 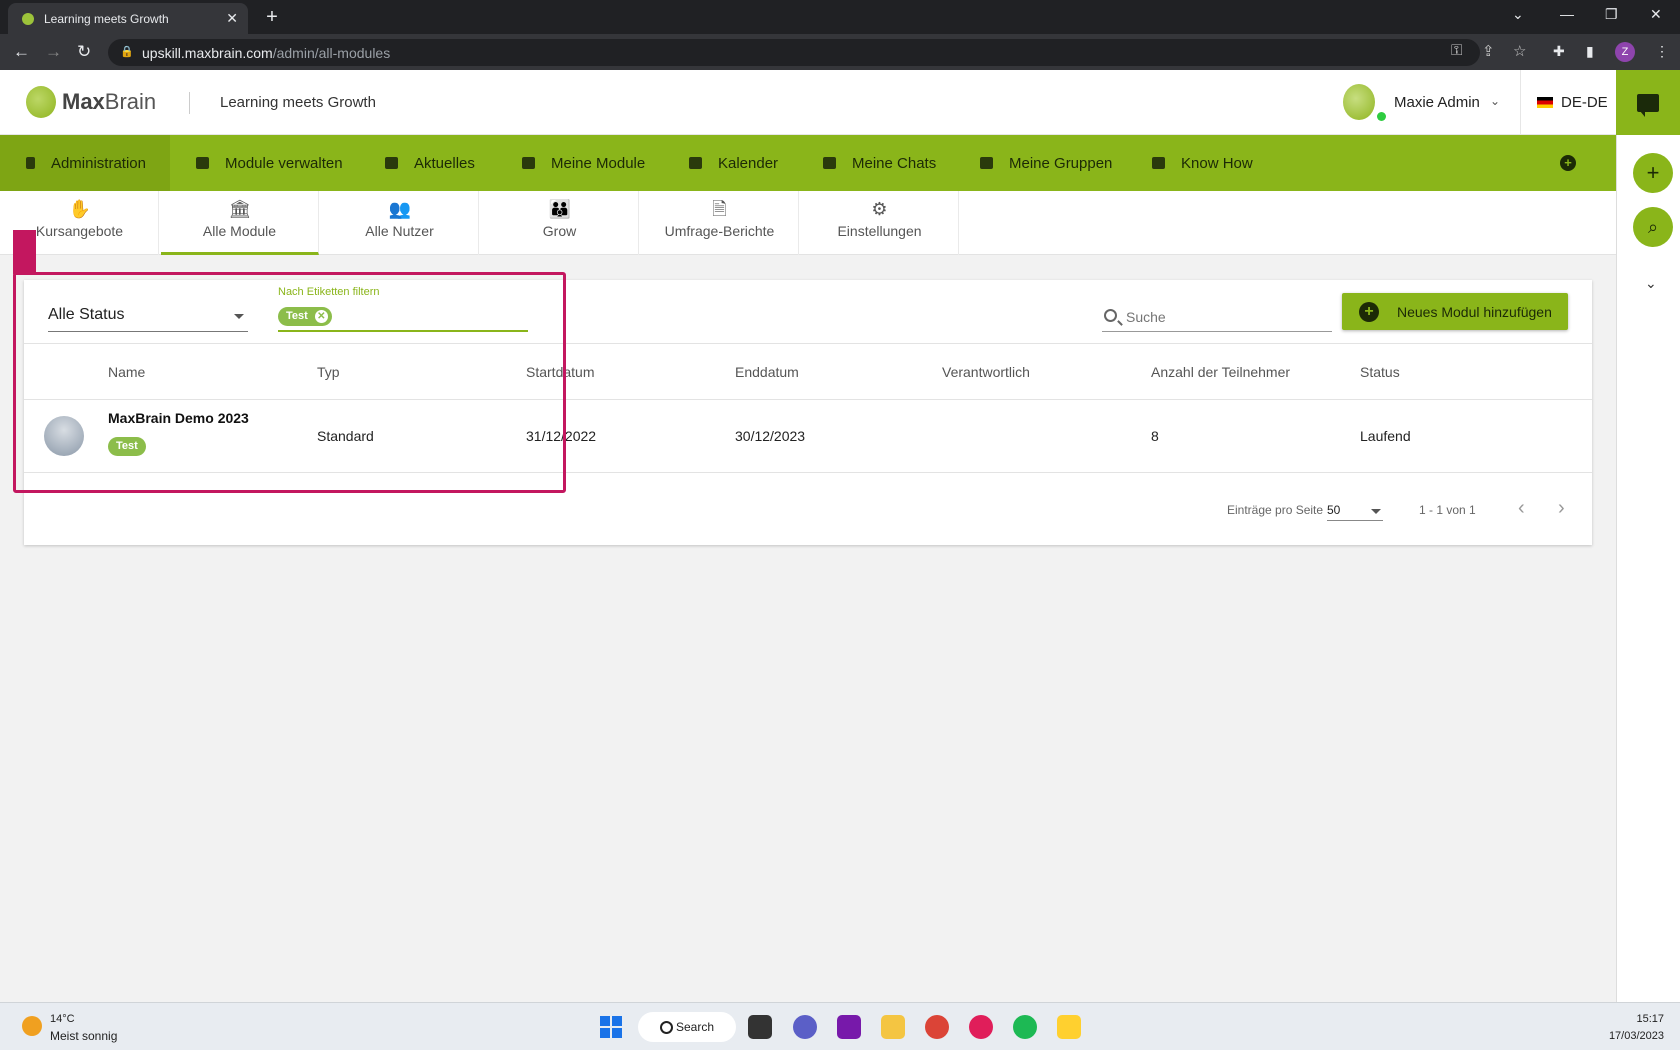 I want to click on address-bar: 🔒 upskill.maxbrain.com/admin/all-modules, so click(x=794, y=52).